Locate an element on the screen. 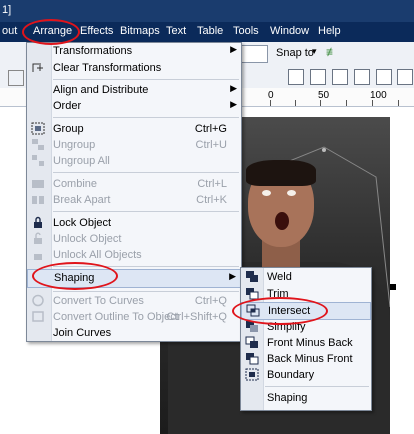 This screenshot has width=414, height=434. submenu-item-shaping: Shaping is located at coordinates (306, 398).